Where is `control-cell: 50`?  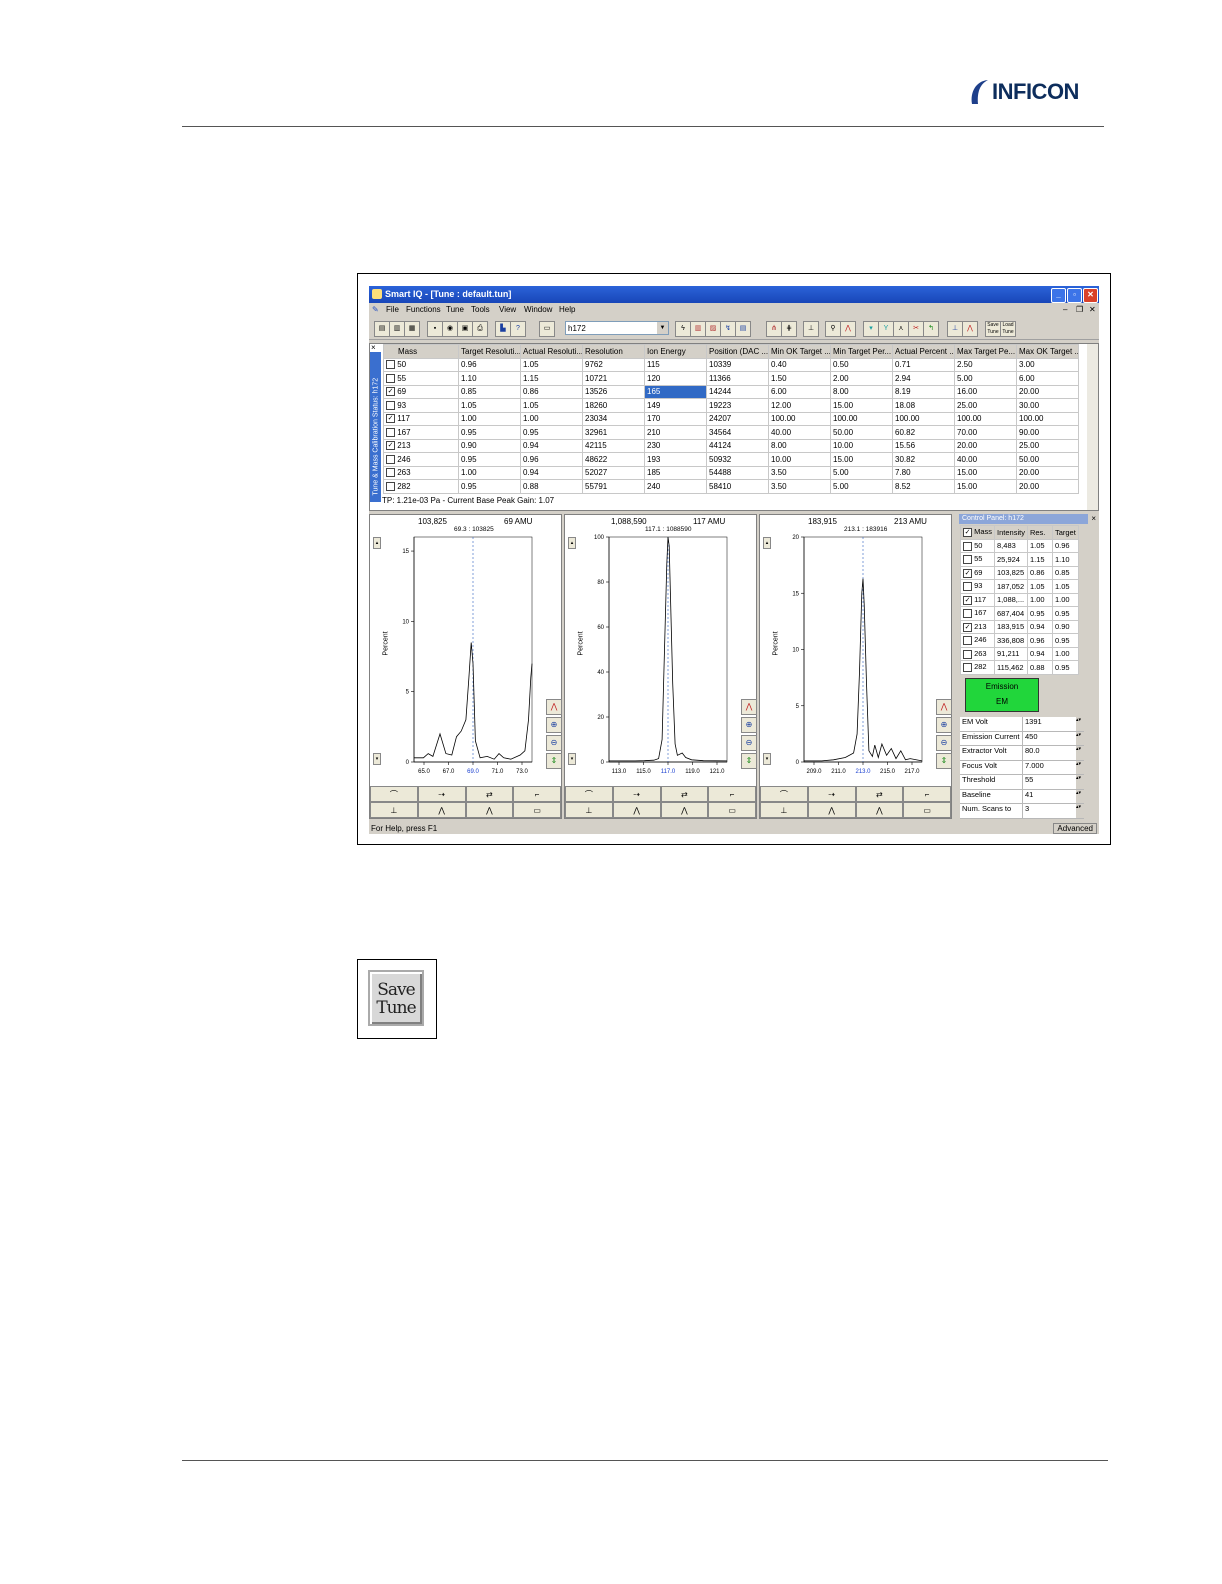 control-cell: 50 is located at coordinates (977, 545).